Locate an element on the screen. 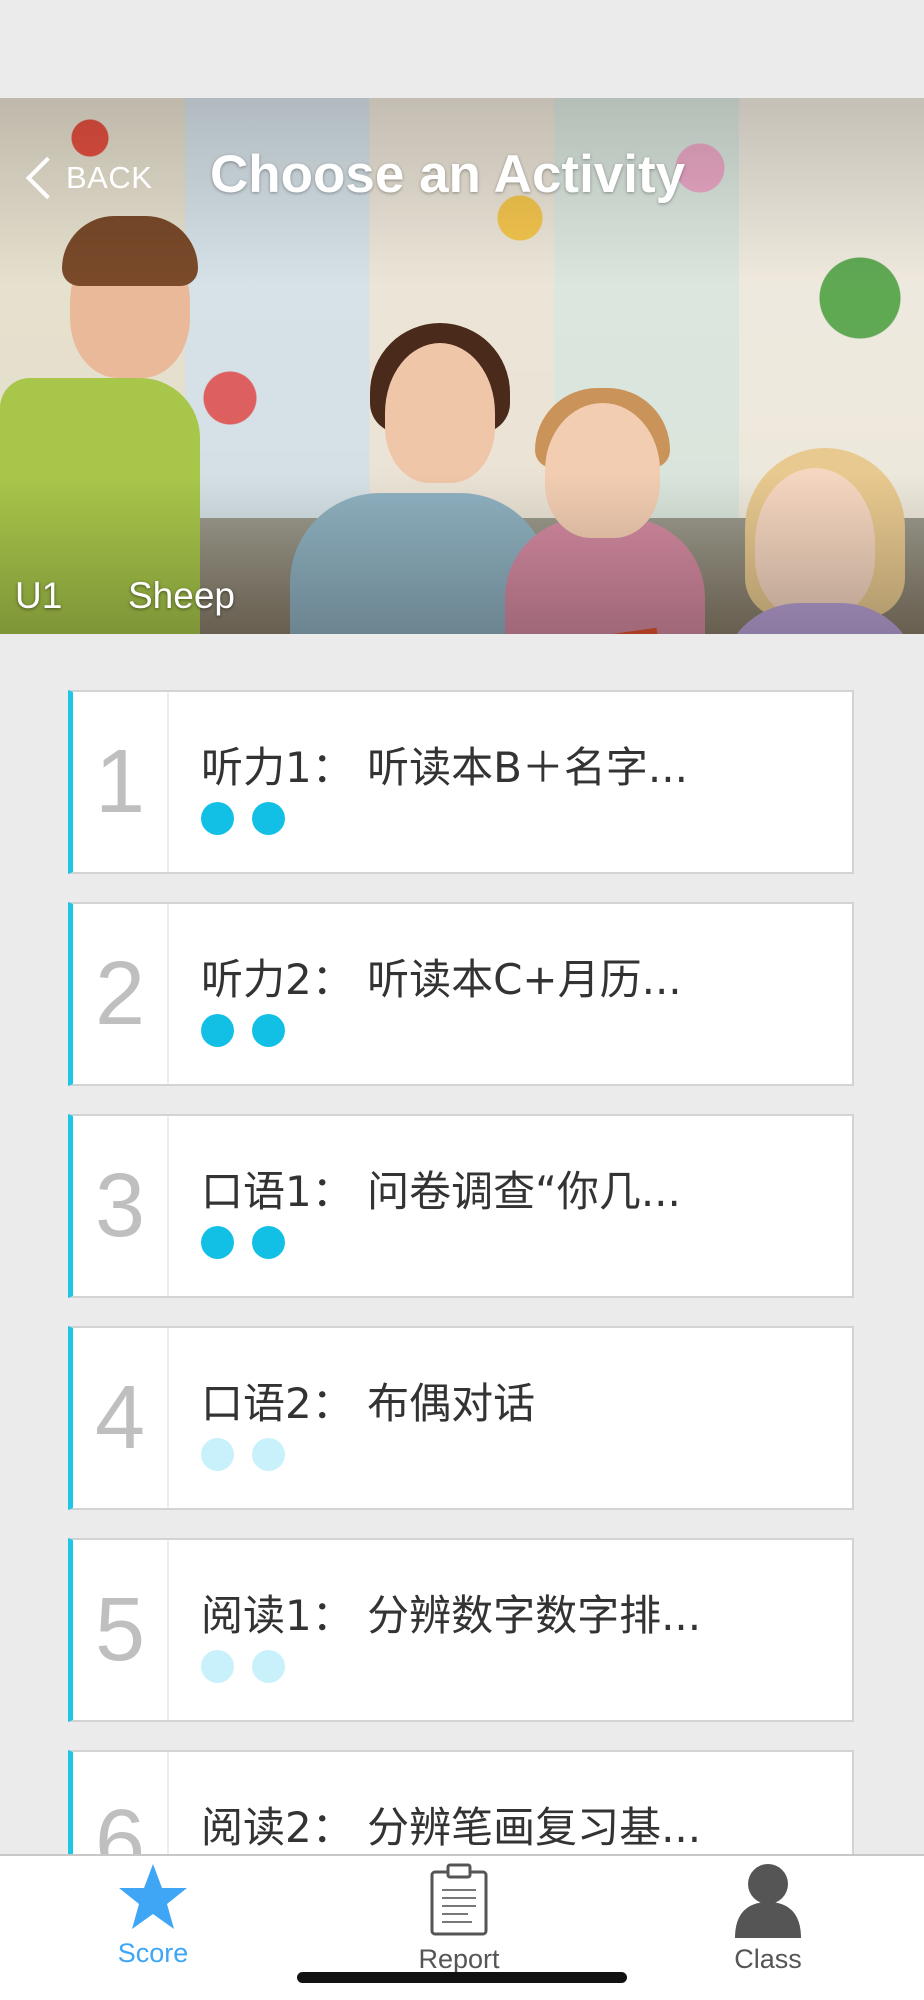 The width and height of the screenshot is (924, 2000). activity-number: 5 is located at coordinates (121, 1630).